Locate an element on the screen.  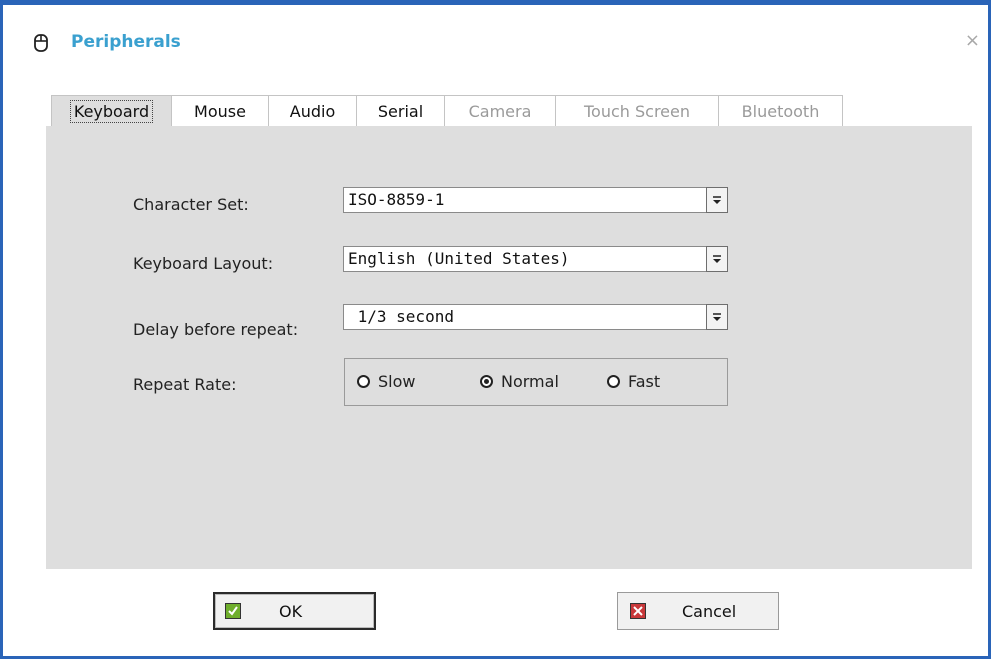
tab-touch-screen-label: Touch Screen is located at coordinates (636, 111).